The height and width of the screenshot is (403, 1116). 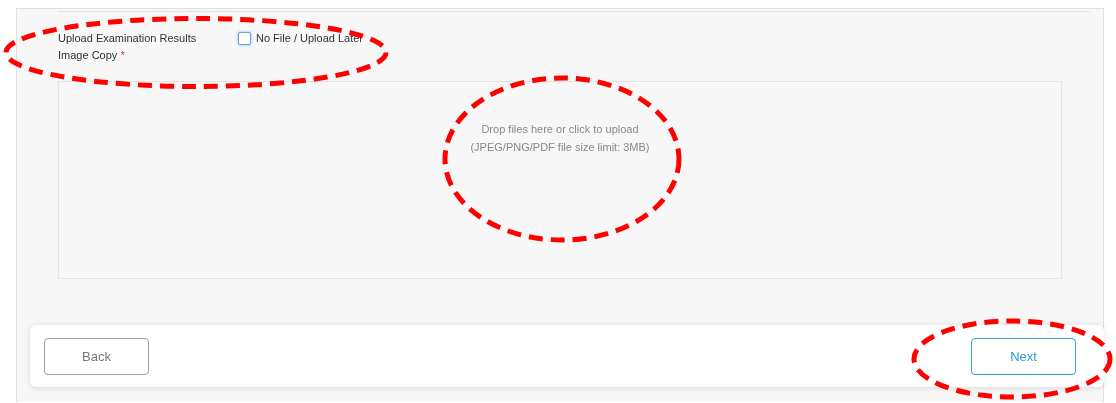 What do you see at coordinates (128, 47) in the screenshot?
I see `field-label: Upload Examination Results Image Copy *` at bounding box center [128, 47].